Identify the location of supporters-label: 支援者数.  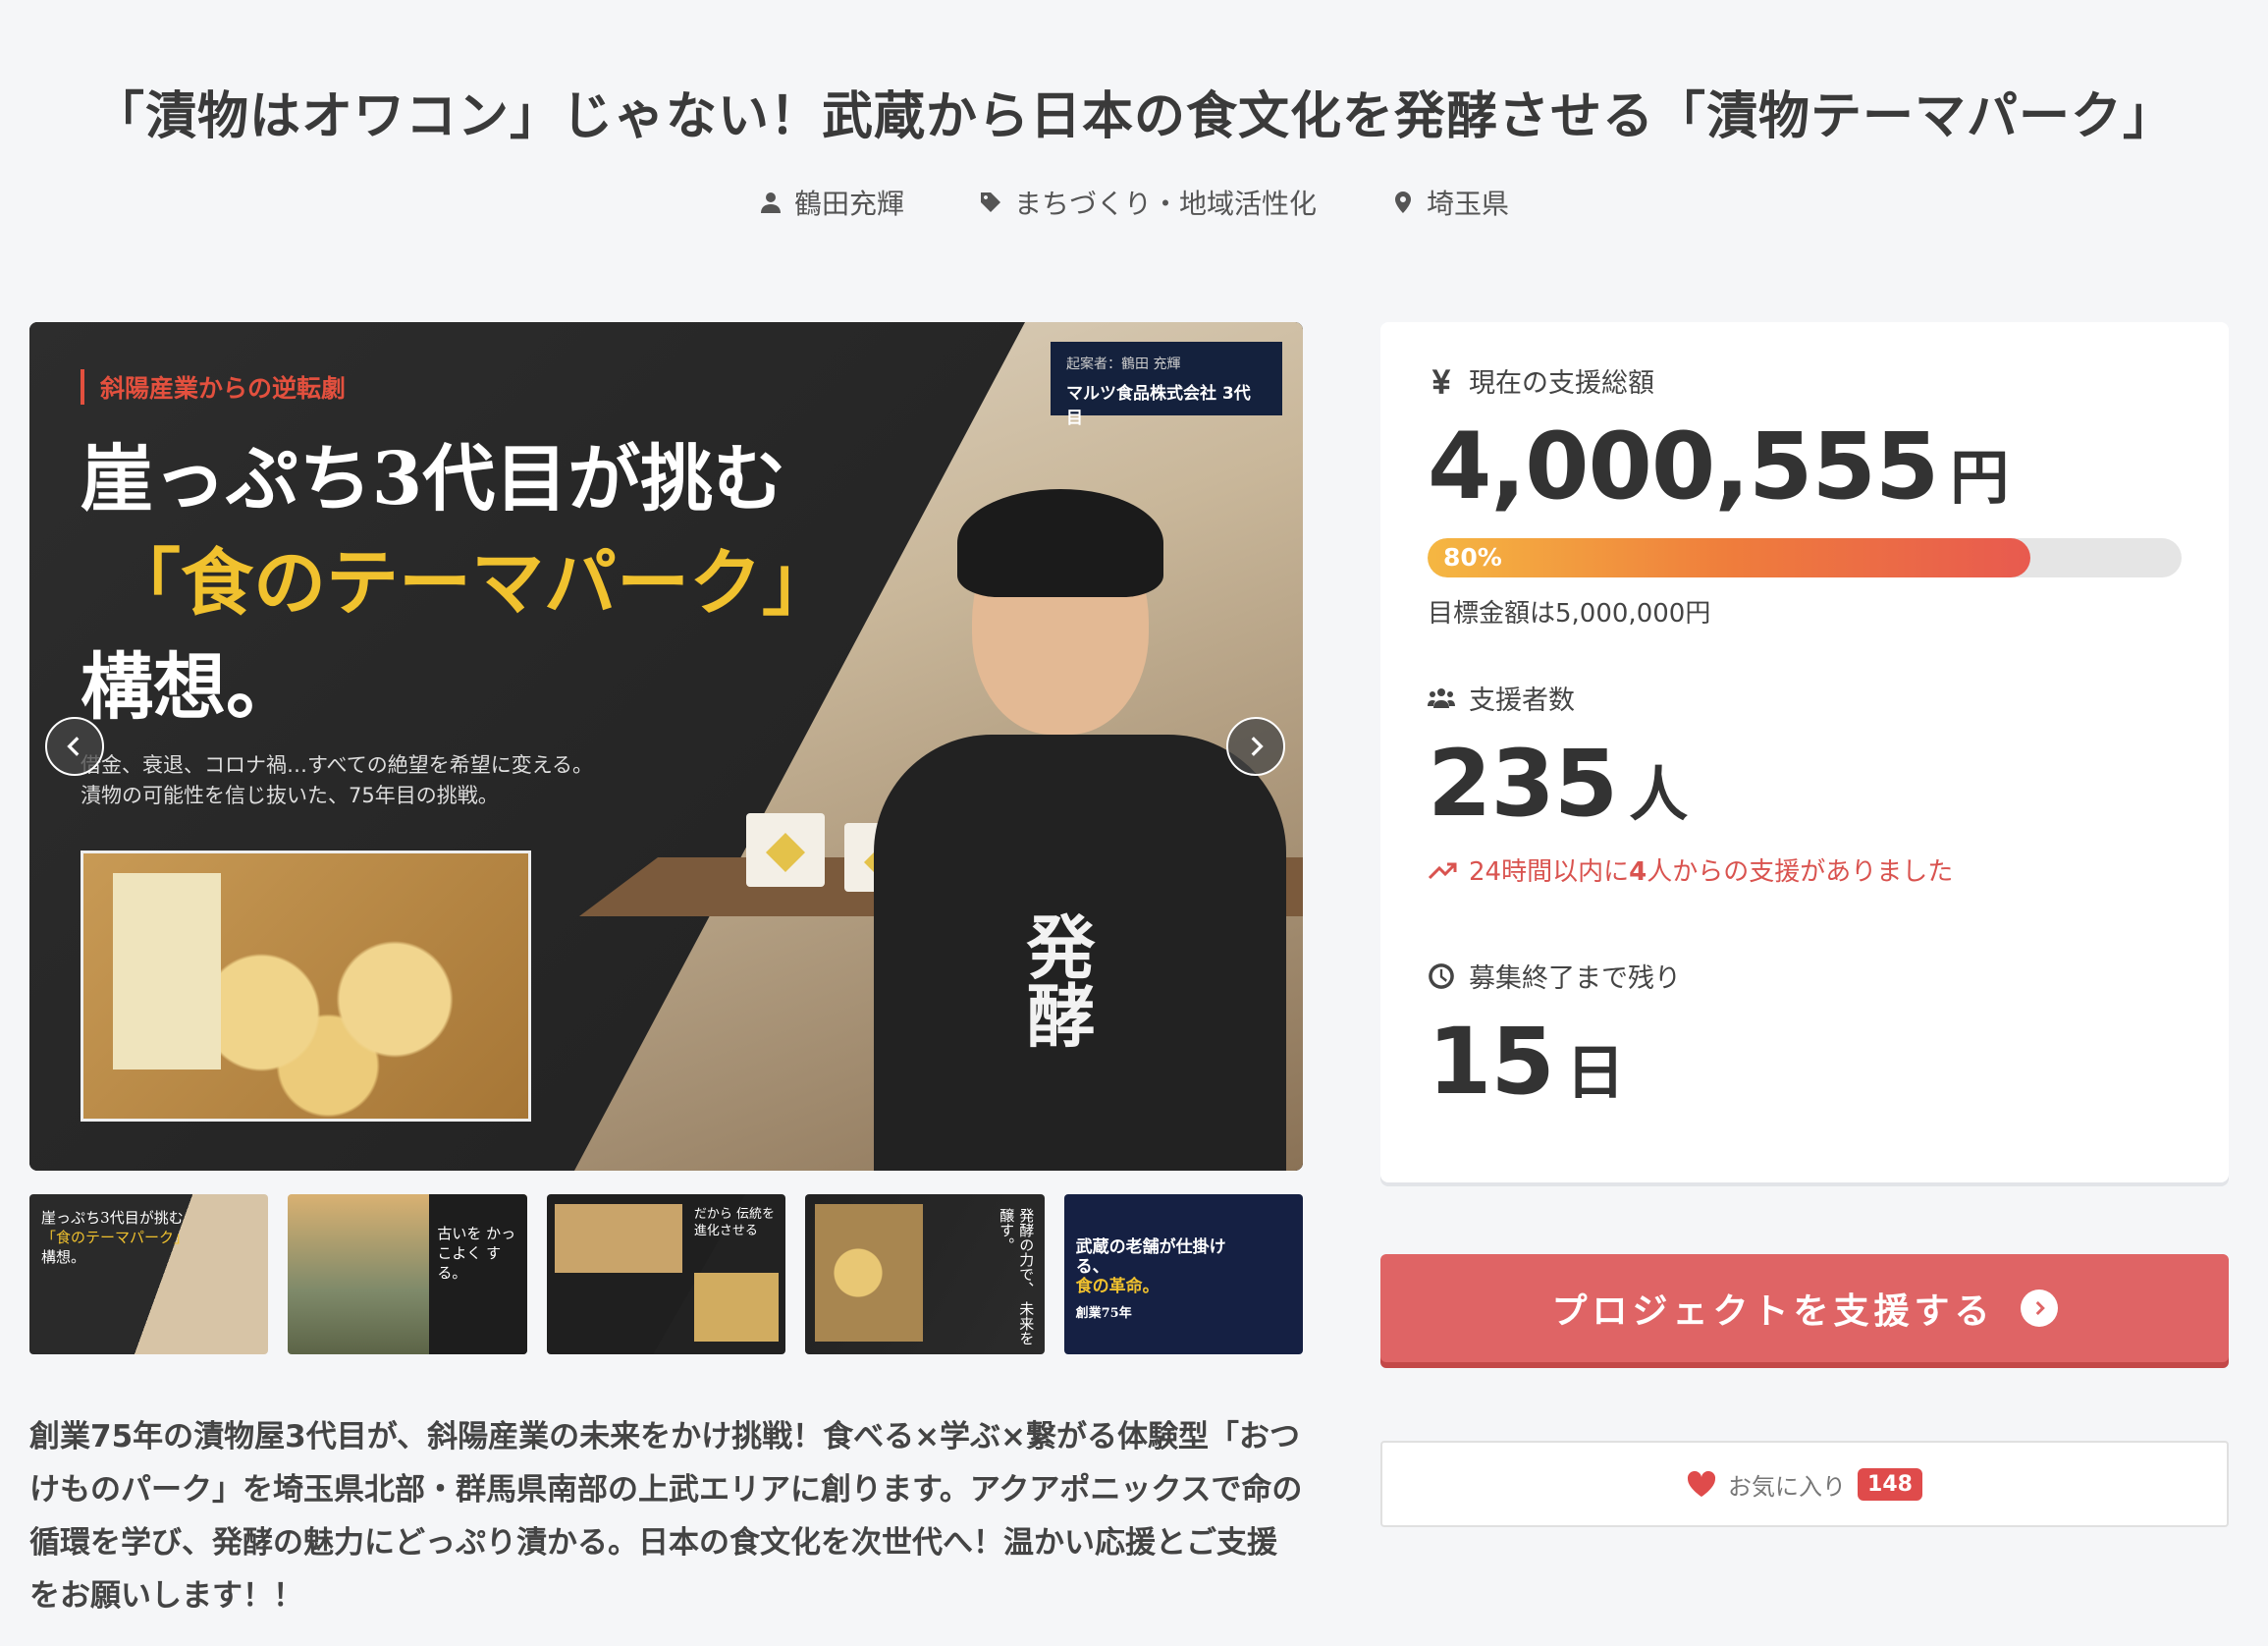
(1805, 698).